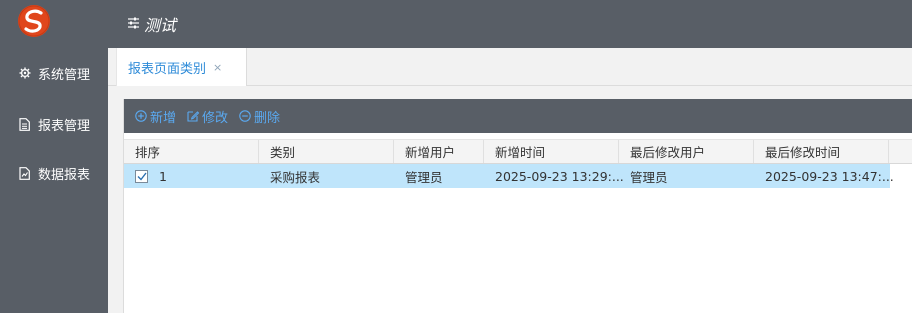  What do you see at coordinates (518, 116) in the screenshot?
I see `toolbar: 新增 修改 删除` at bounding box center [518, 116].